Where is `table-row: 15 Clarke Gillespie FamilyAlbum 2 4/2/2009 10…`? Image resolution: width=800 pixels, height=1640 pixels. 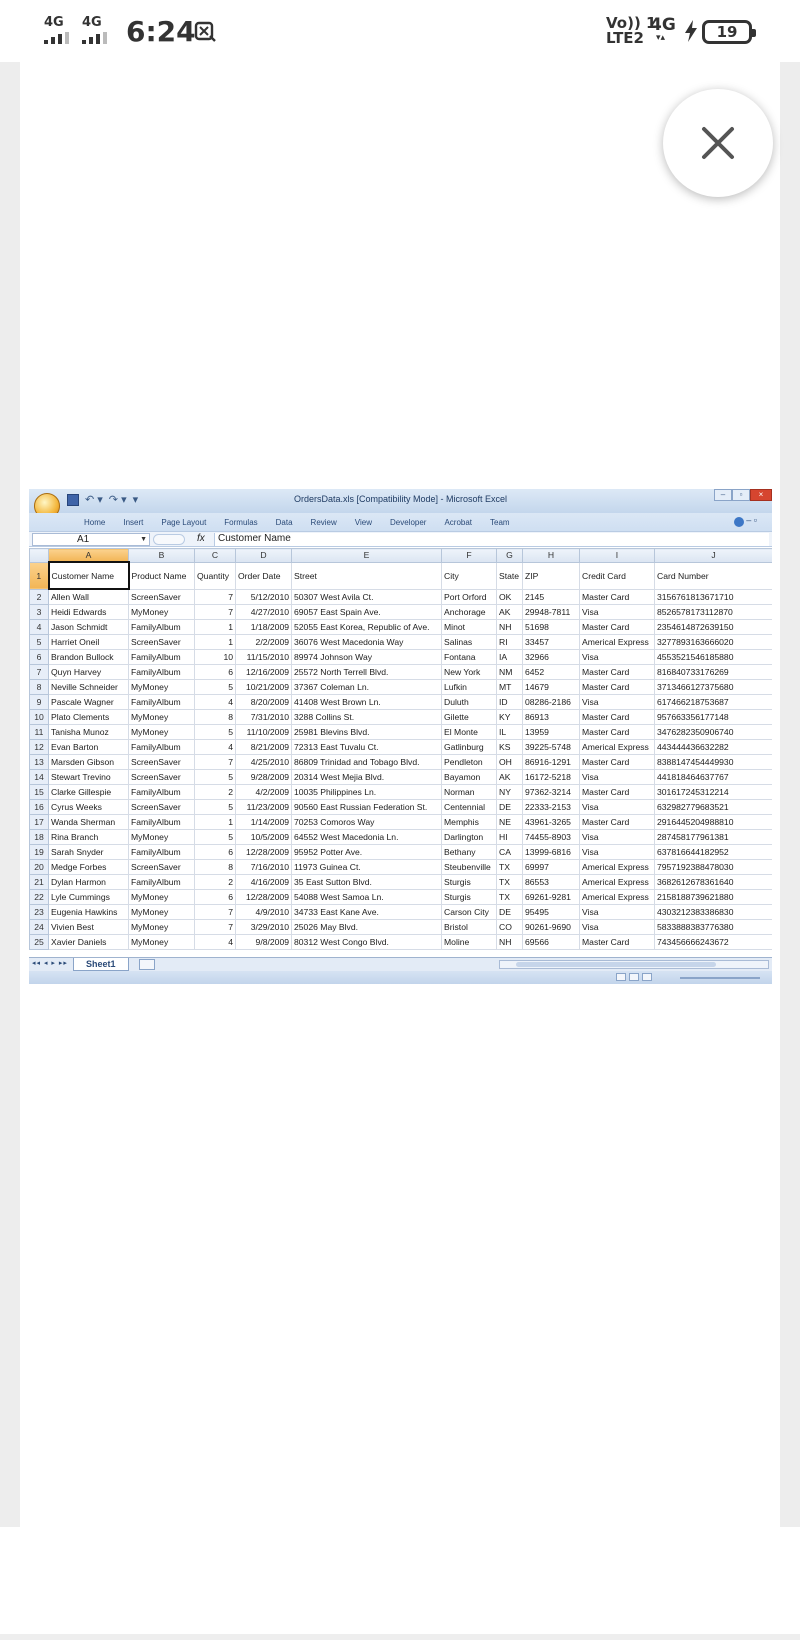 table-row: 15 Clarke Gillespie FamilyAlbum 2 4/2/2009 10… is located at coordinates (400, 792).